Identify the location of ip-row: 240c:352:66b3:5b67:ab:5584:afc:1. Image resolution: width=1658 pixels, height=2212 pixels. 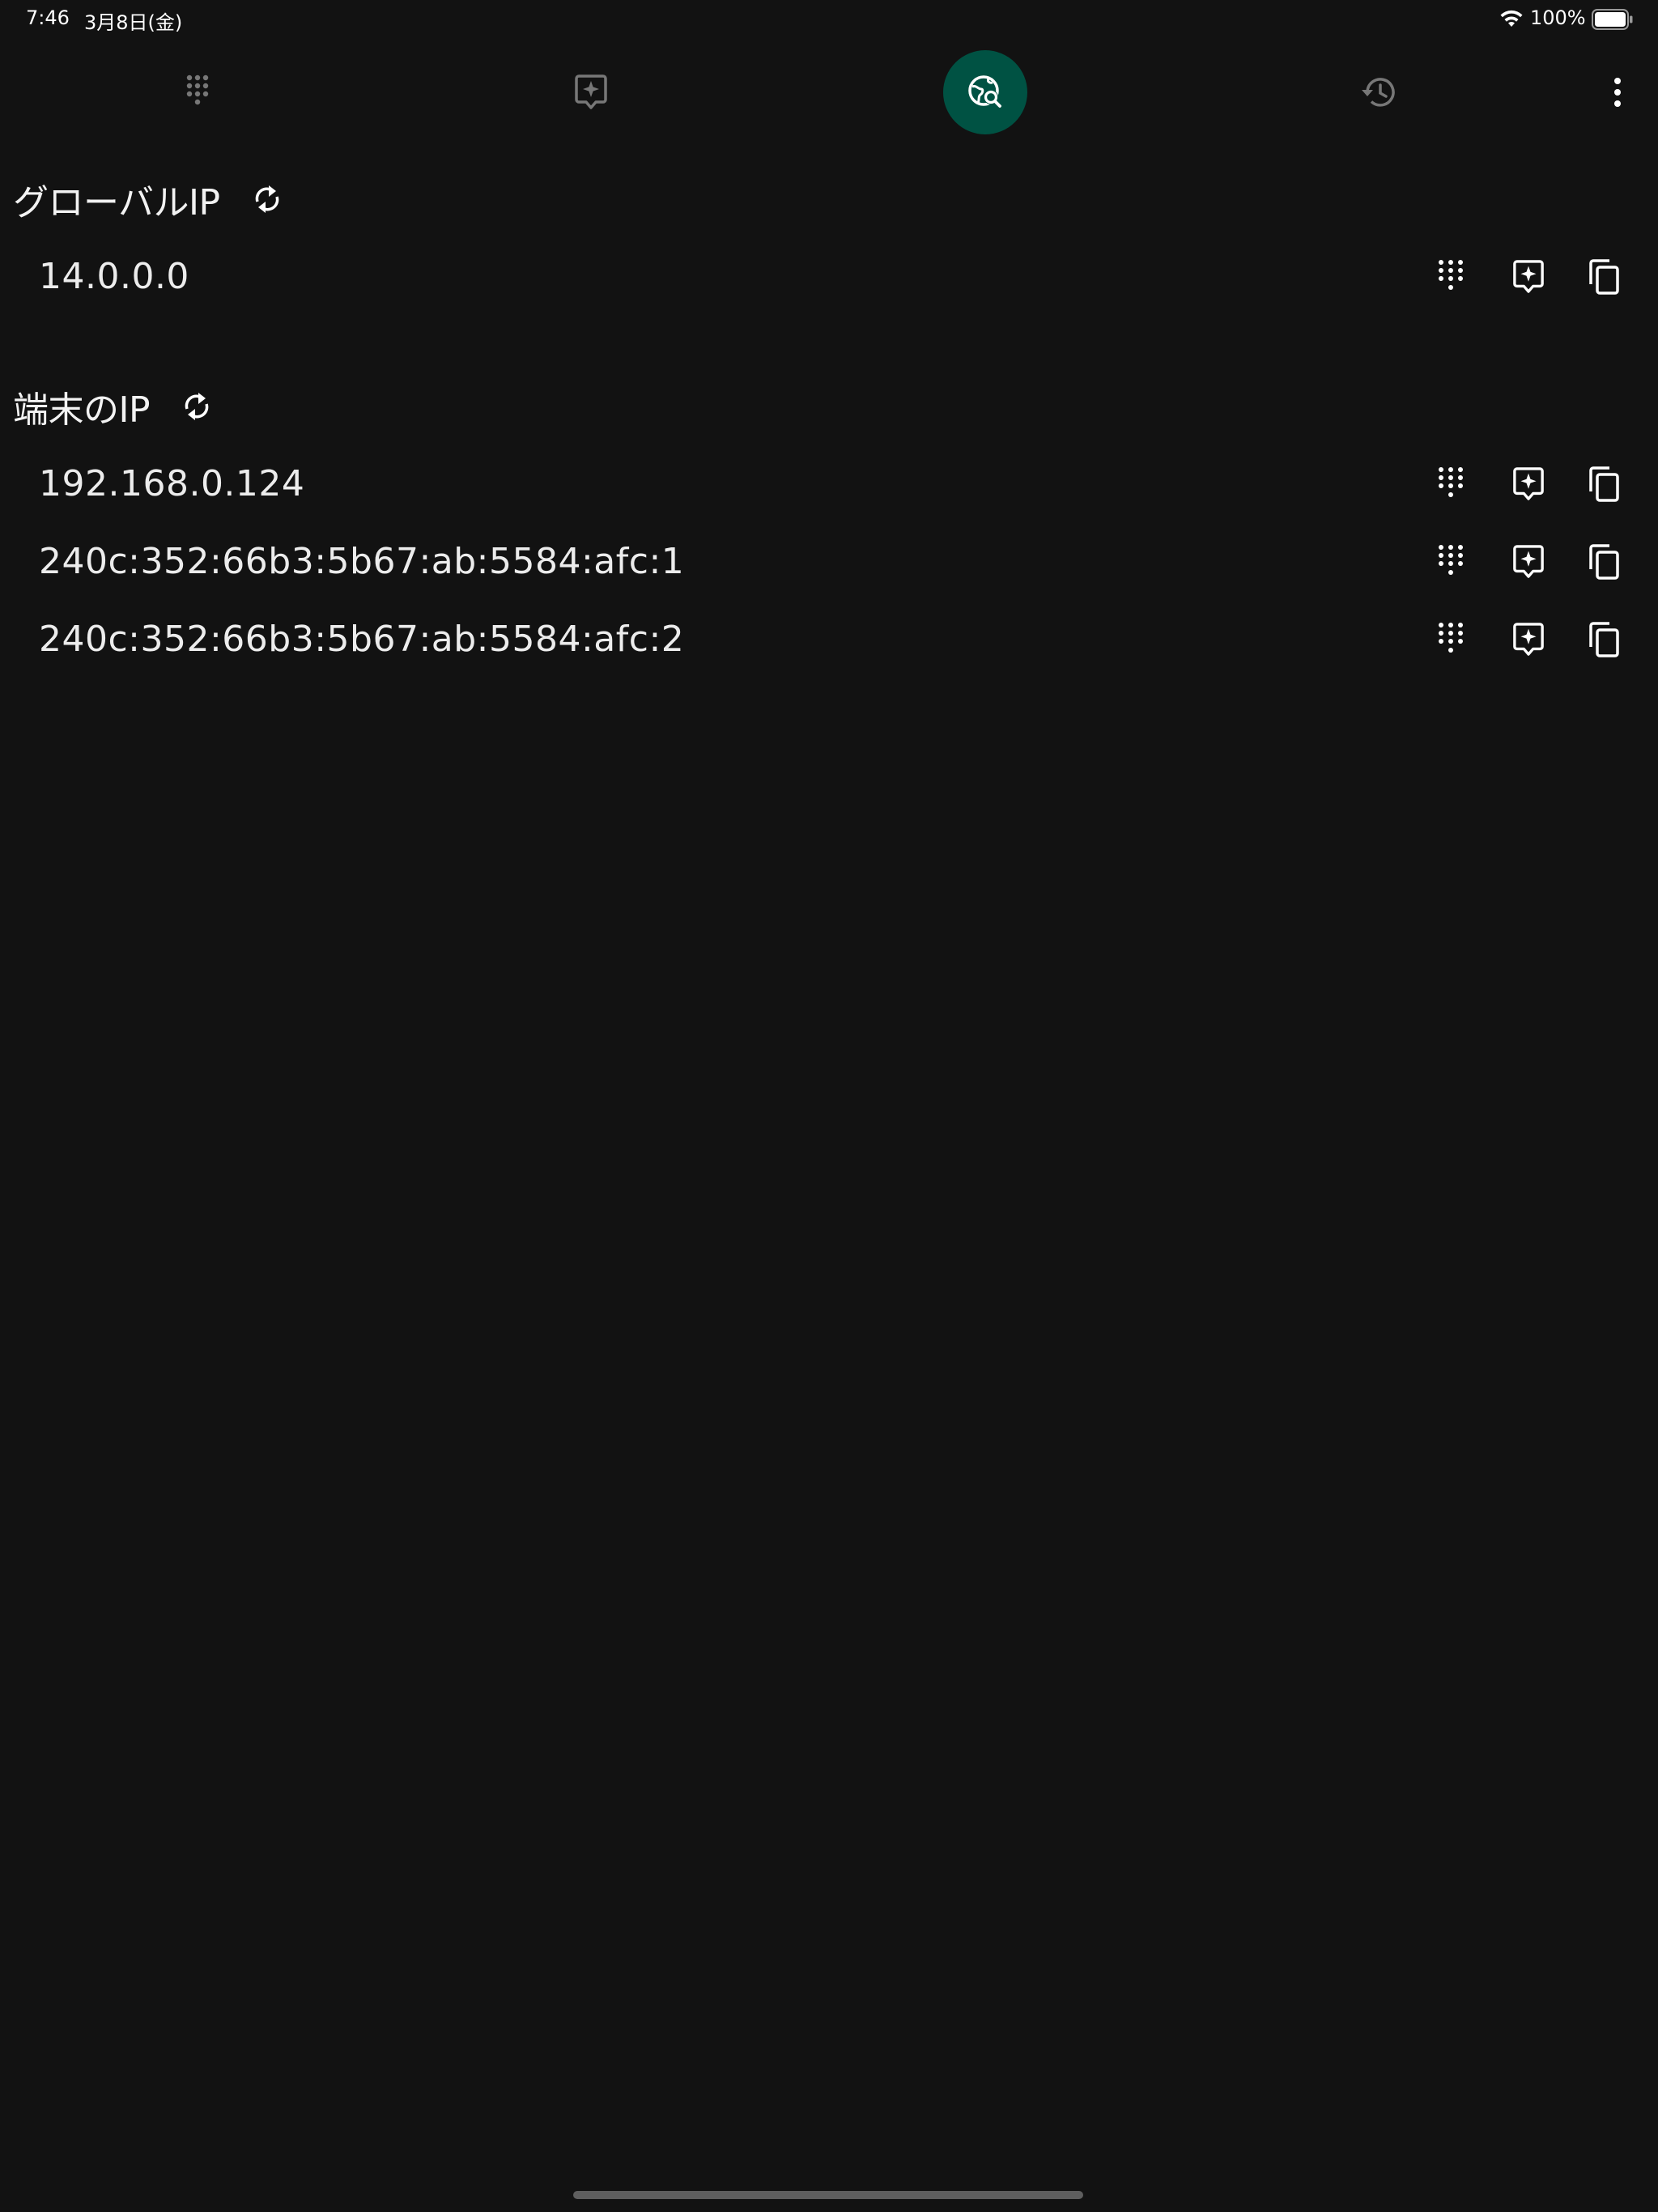
(829, 562).